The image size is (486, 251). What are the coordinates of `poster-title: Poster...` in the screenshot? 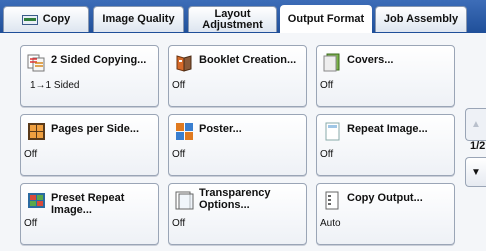 It's located at (220, 129).